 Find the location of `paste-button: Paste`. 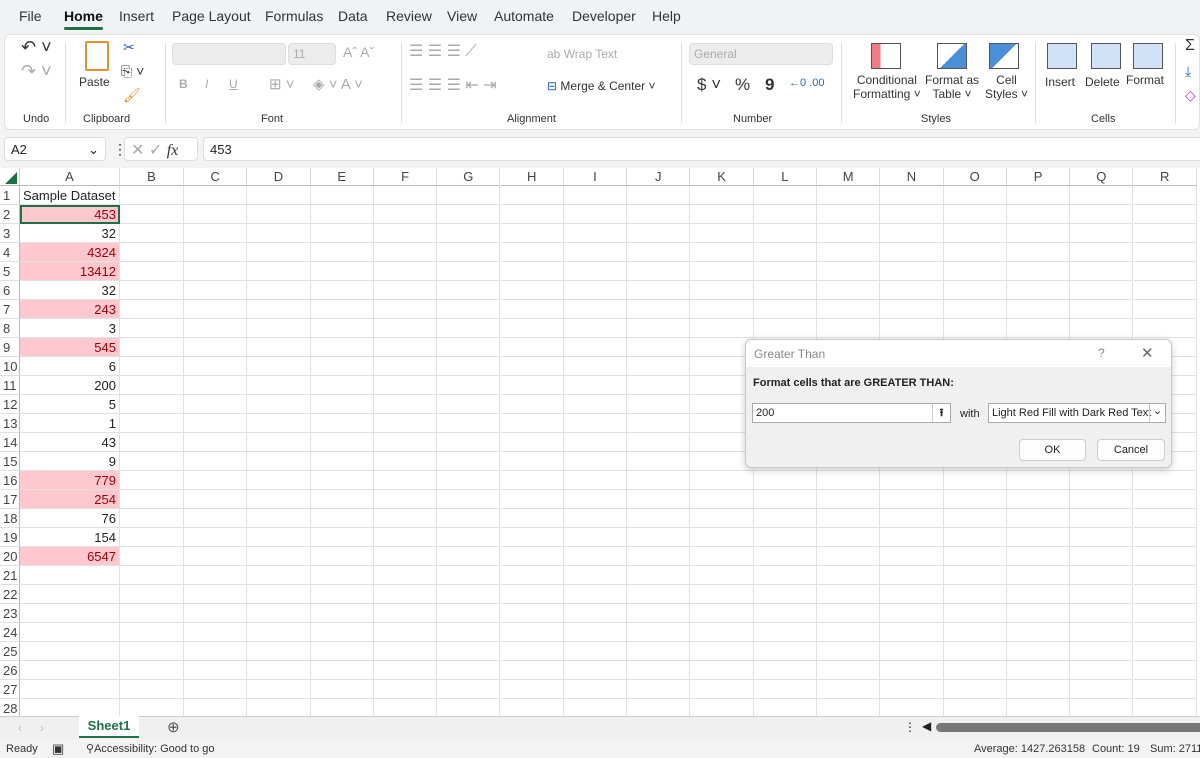

paste-button: Paste is located at coordinates (94, 82).